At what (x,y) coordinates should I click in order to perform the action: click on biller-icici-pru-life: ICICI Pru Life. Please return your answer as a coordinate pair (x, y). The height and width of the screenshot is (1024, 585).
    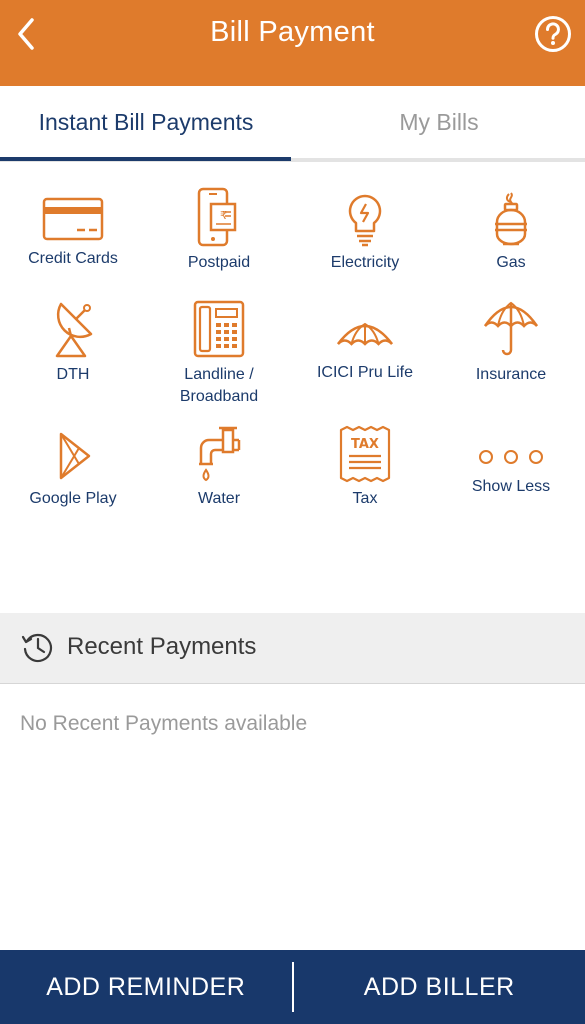
    Looking at the image, I should click on (365, 346).